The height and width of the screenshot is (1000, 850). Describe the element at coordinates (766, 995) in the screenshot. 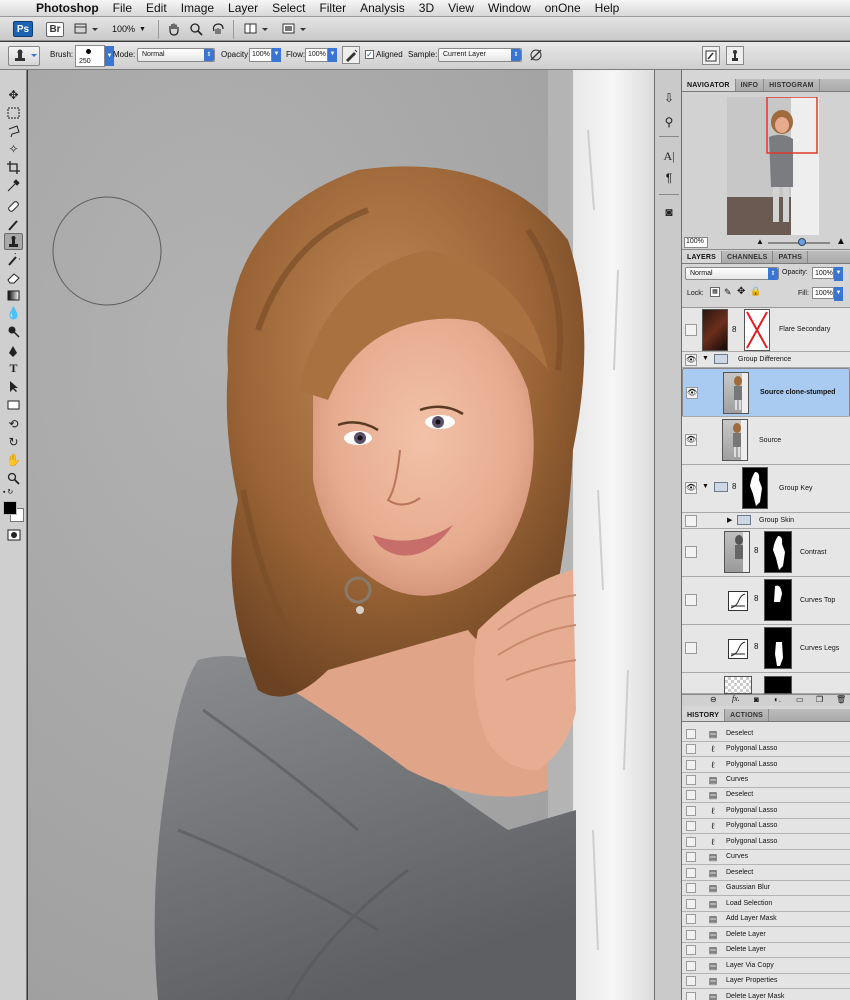

I see `history-item: ▤ Delete Layer Mask` at that location.